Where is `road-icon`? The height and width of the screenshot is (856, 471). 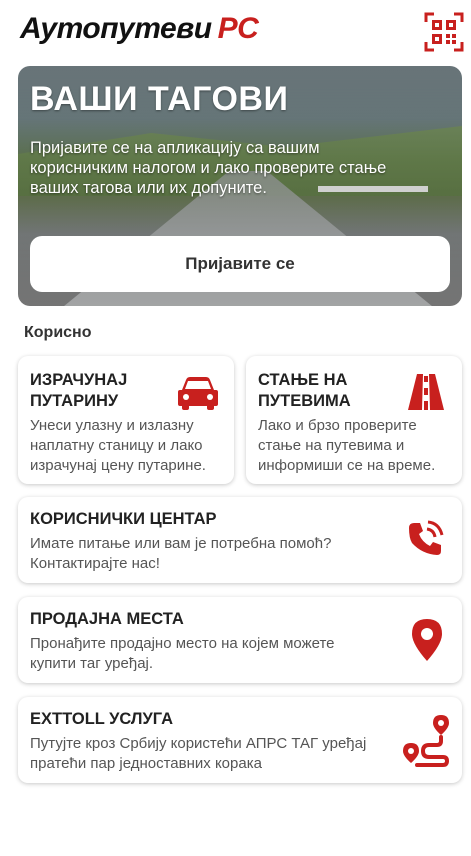 road-icon is located at coordinates (426, 392).